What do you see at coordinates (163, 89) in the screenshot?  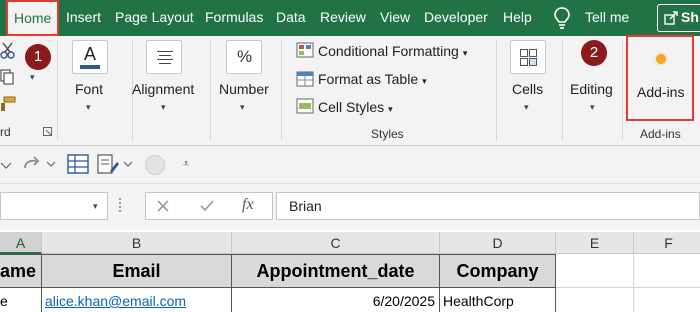 I see `alignment-group-label: Alignment` at bounding box center [163, 89].